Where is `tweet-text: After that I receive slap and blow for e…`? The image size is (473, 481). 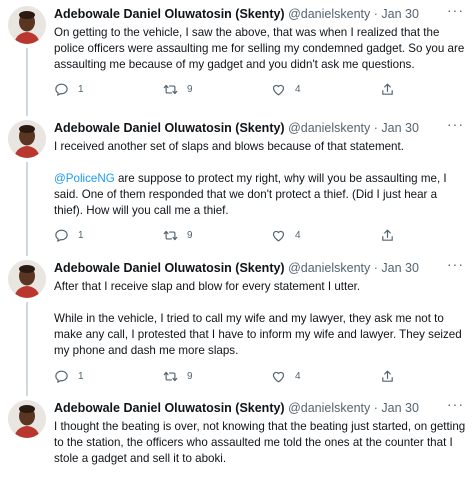
tweet-text: After that I receive slap and blow for e… is located at coordinates (260, 319).